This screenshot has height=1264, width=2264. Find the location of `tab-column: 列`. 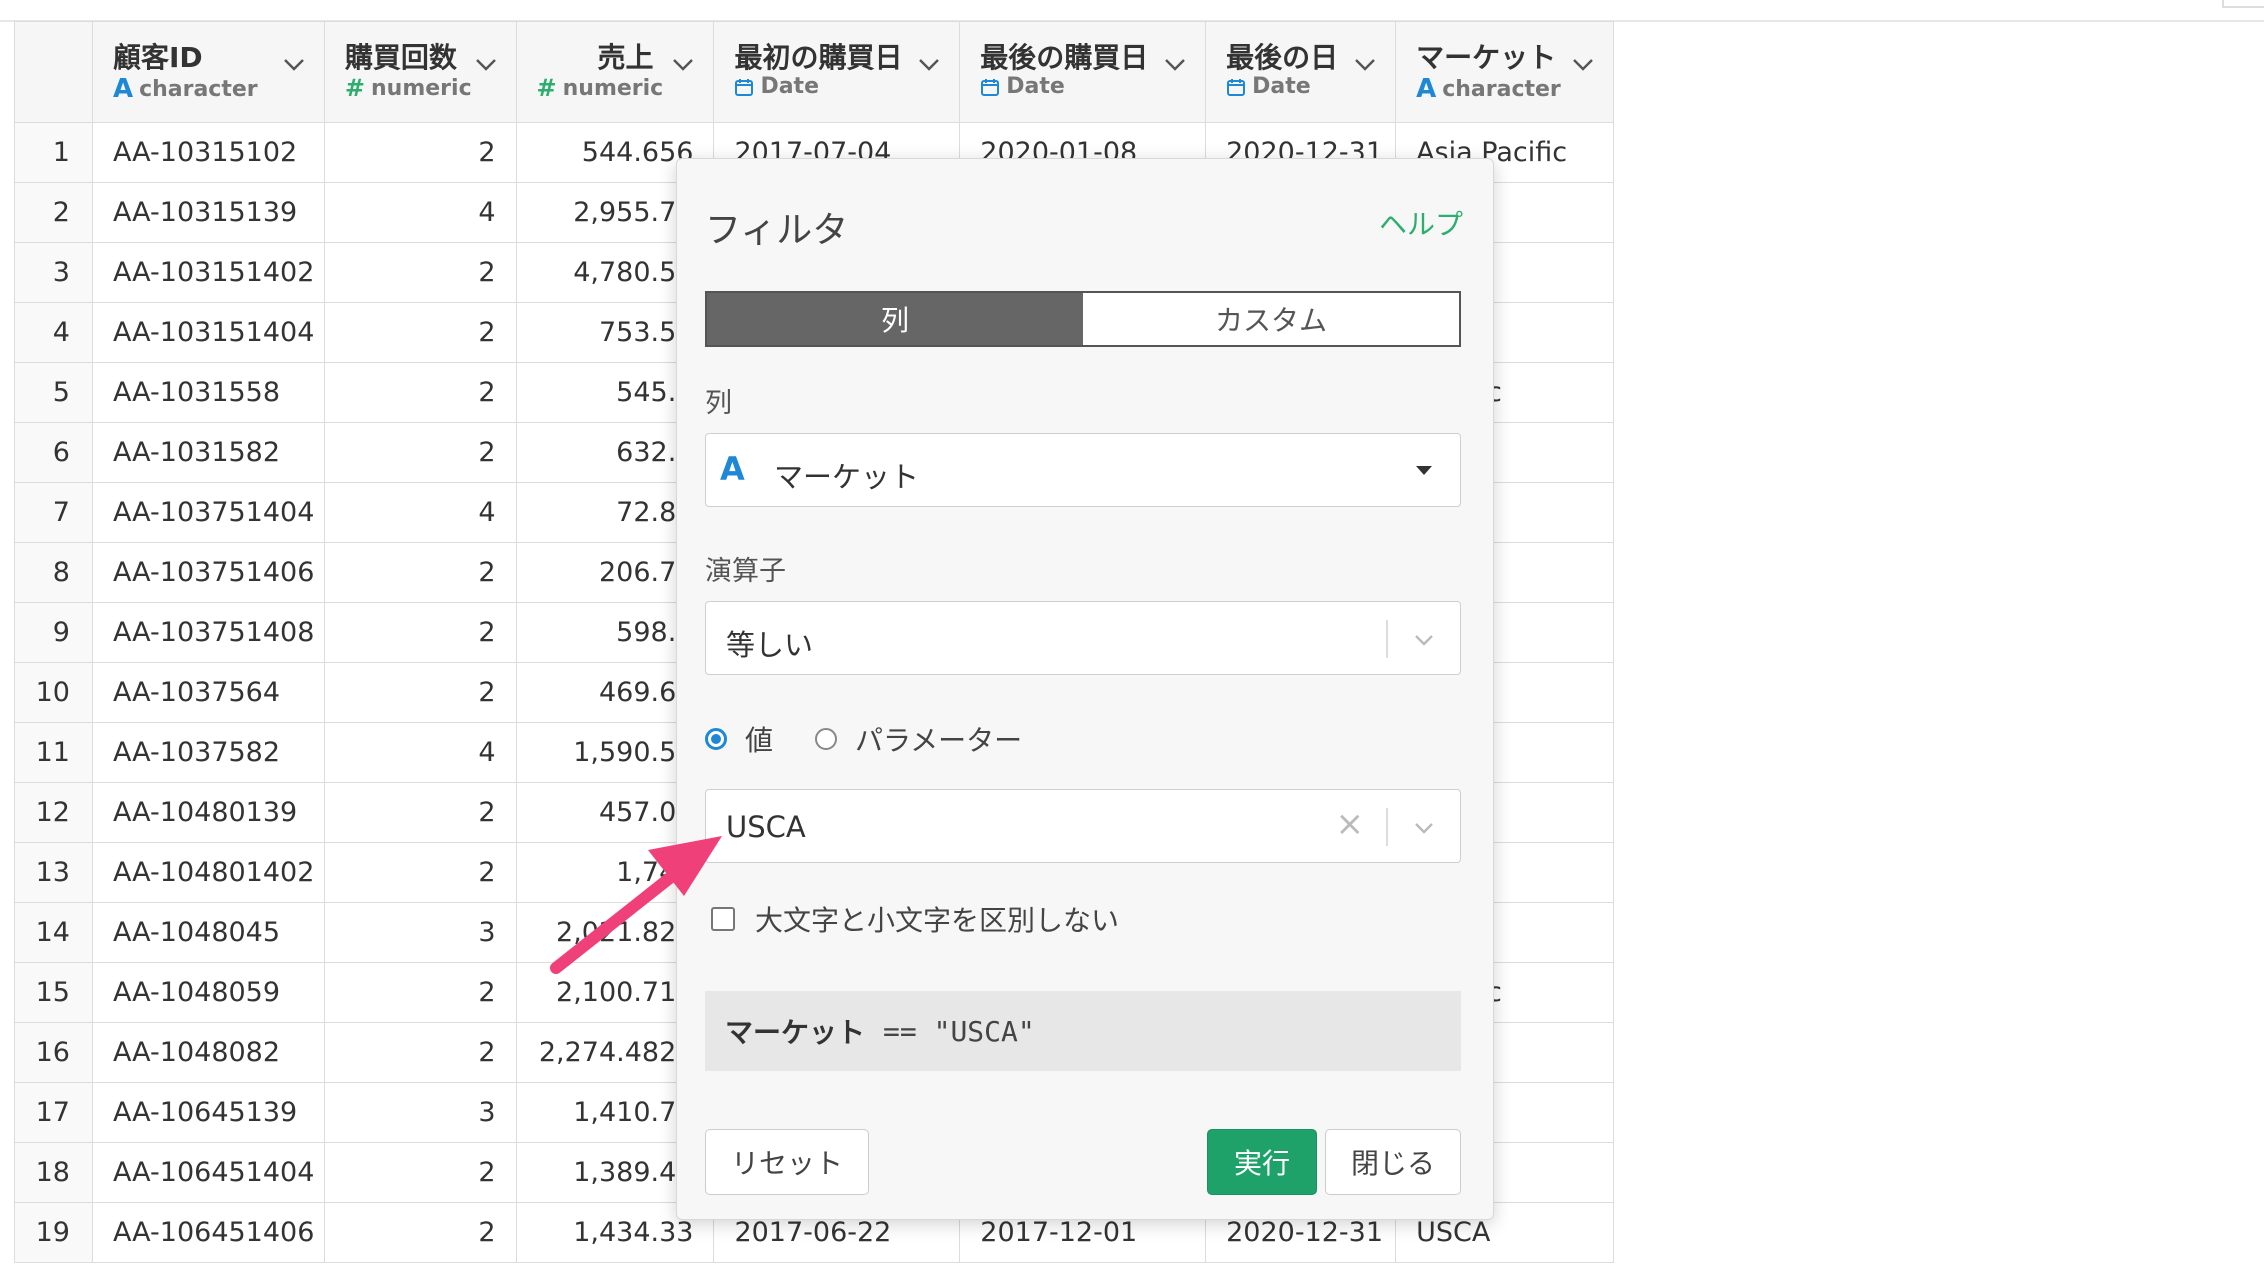

tab-column: 列 is located at coordinates (895, 319).